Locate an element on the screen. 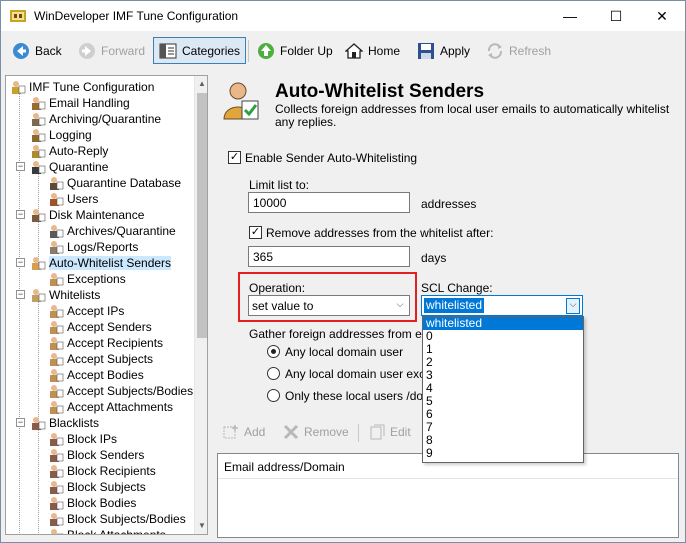 The image size is (686, 543). home-button: Home is located at coordinates (372, 50).